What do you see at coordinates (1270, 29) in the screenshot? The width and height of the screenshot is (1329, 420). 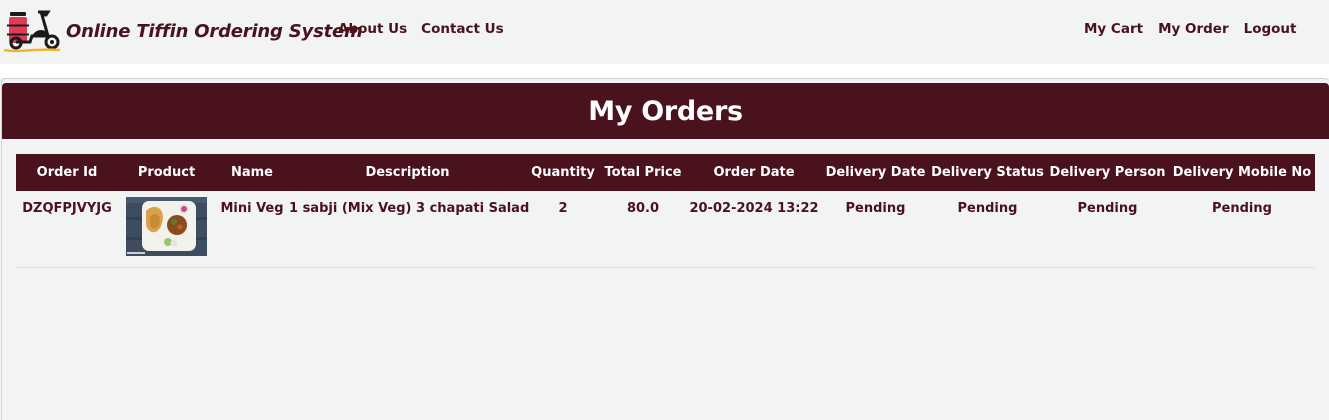 I see `nav-logout-link: Logout` at bounding box center [1270, 29].